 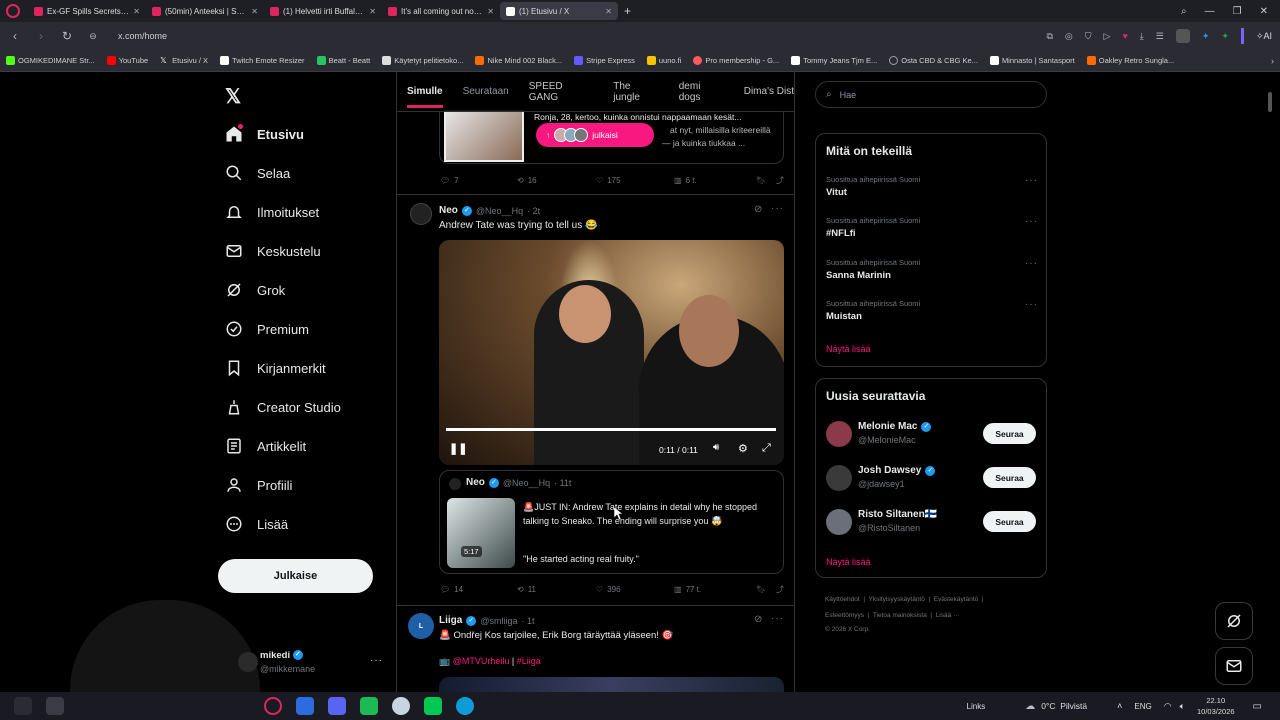 I want to click on bookmark-item: Beatt - Beatt, so click(x=343, y=60).